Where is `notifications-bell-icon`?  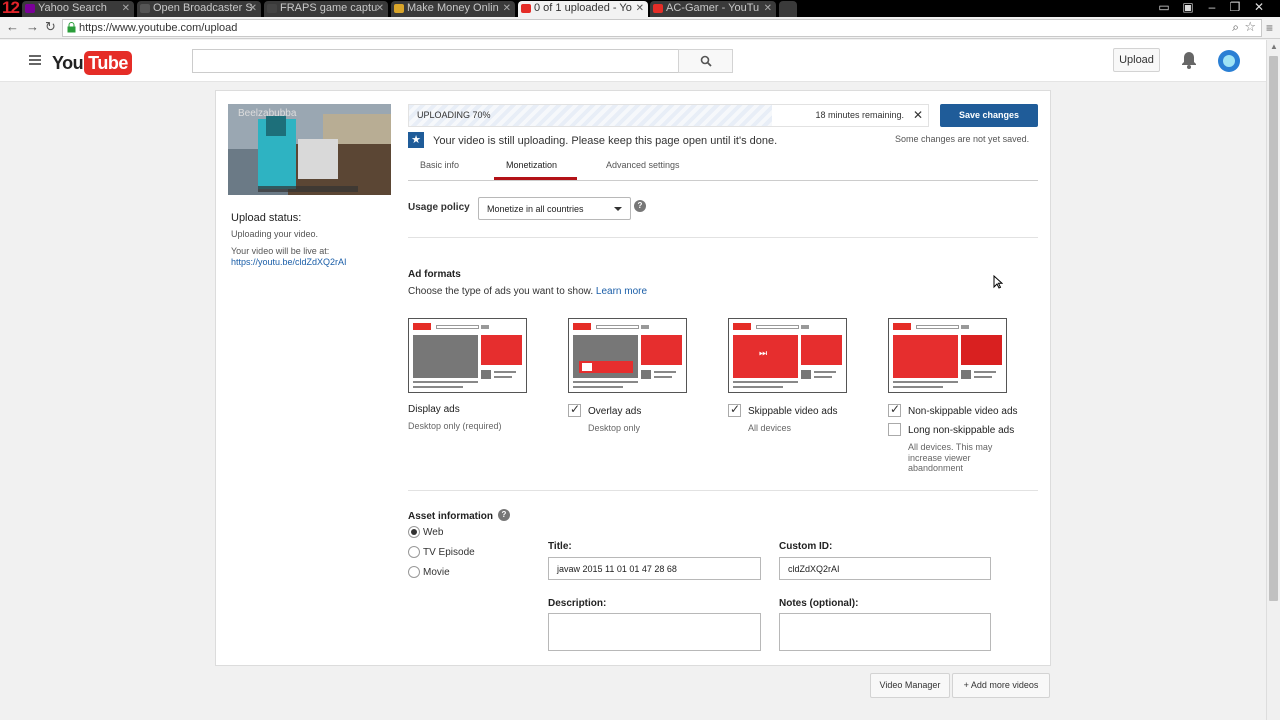 notifications-bell-icon is located at coordinates (1189, 60).